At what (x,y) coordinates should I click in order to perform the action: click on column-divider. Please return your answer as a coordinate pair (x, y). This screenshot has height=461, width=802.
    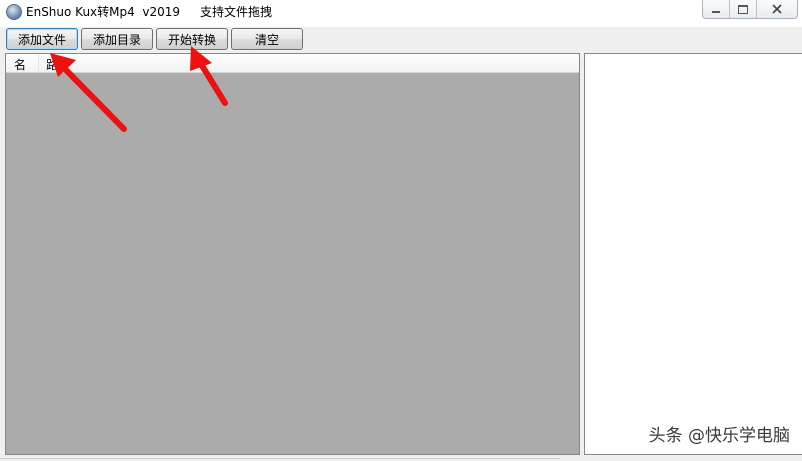
    Looking at the image, I should click on (38, 63).